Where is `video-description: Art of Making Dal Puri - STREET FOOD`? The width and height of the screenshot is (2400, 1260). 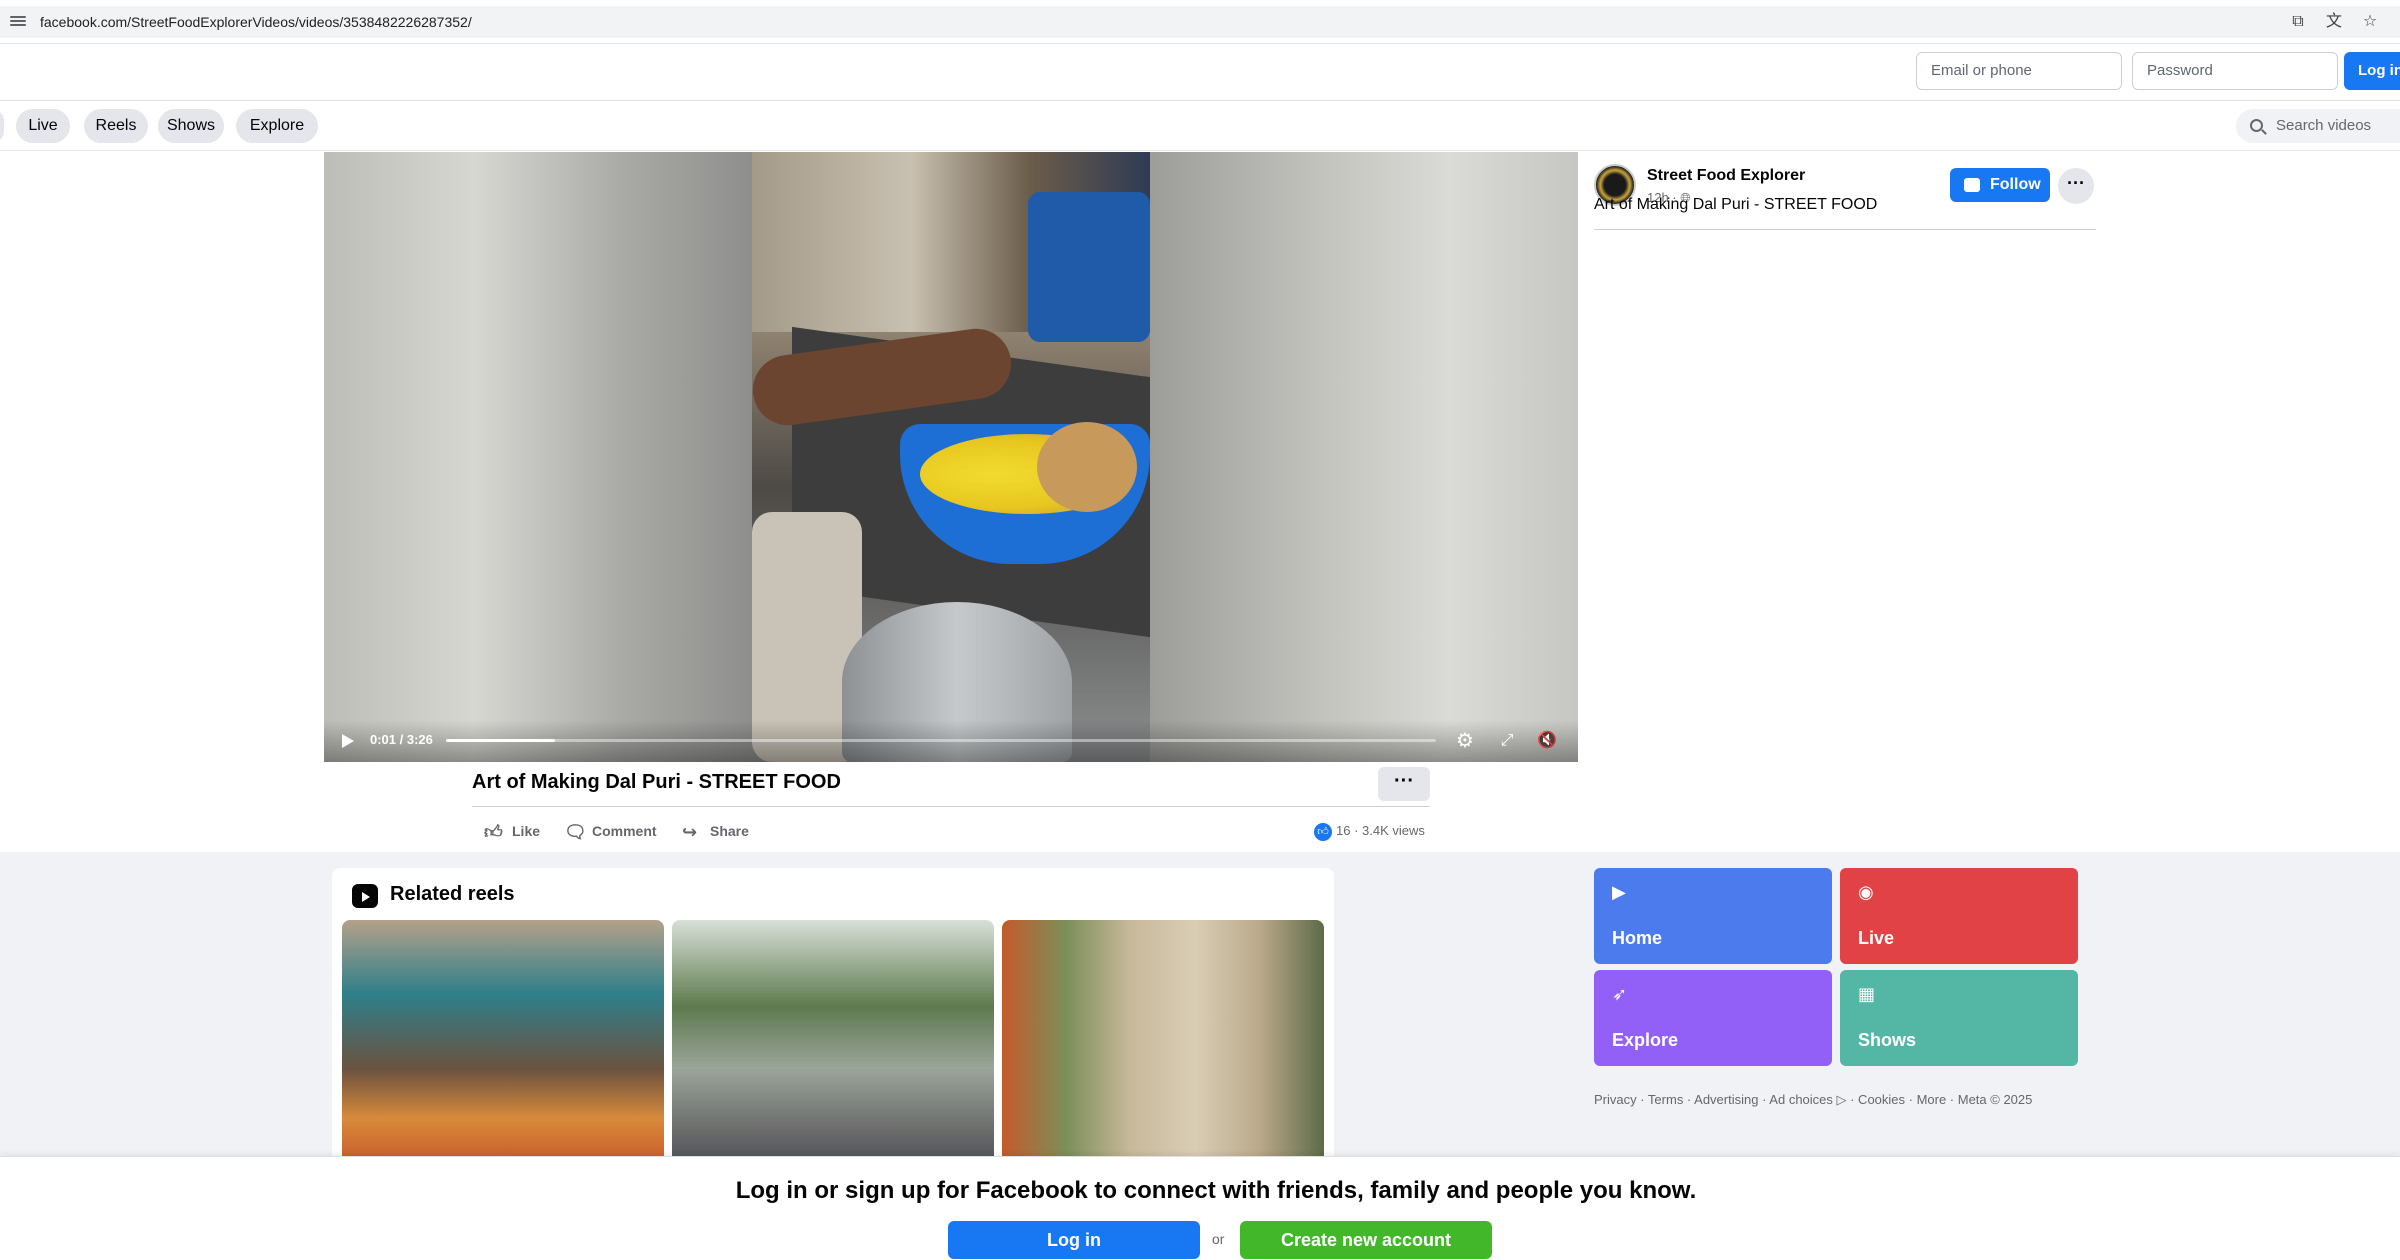 video-description: Art of Making Dal Puri - STREET FOOD is located at coordinates (1736, 204).